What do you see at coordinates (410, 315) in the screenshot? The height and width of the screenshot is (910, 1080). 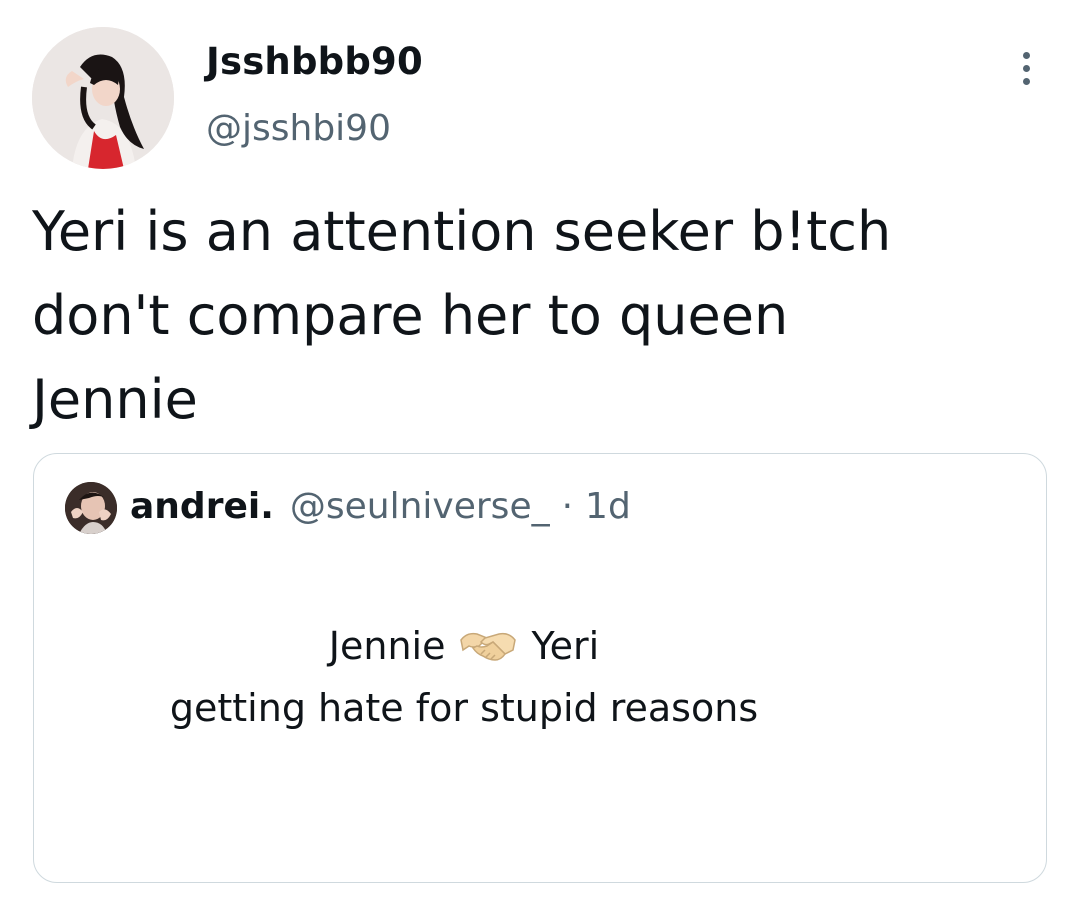 I see `tweet-text-line: don't compare her to queen` at bounding box center [410, 315].